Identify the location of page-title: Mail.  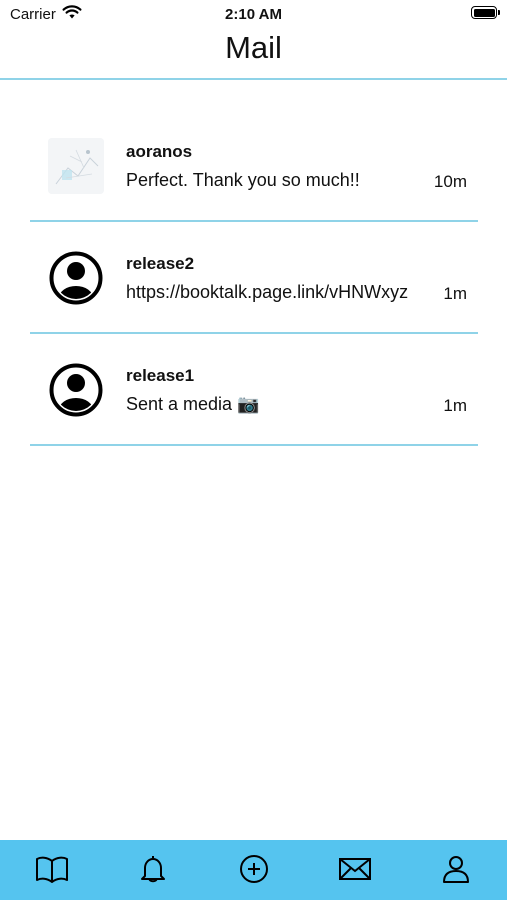
(253, 47).